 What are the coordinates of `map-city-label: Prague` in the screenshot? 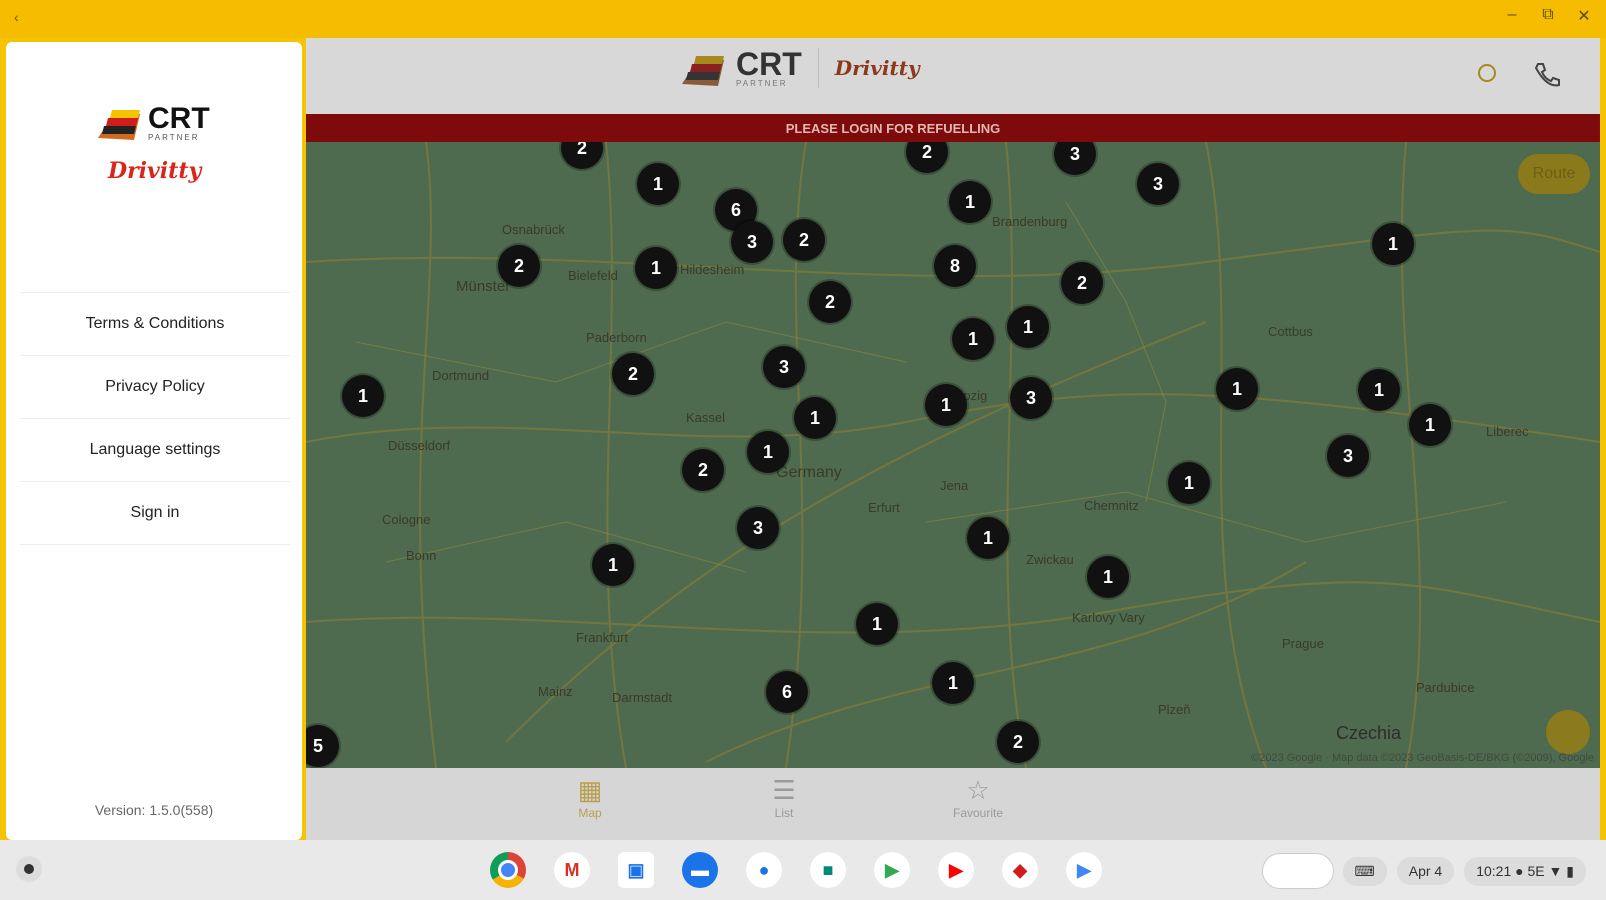 It's located at (1303, 643).